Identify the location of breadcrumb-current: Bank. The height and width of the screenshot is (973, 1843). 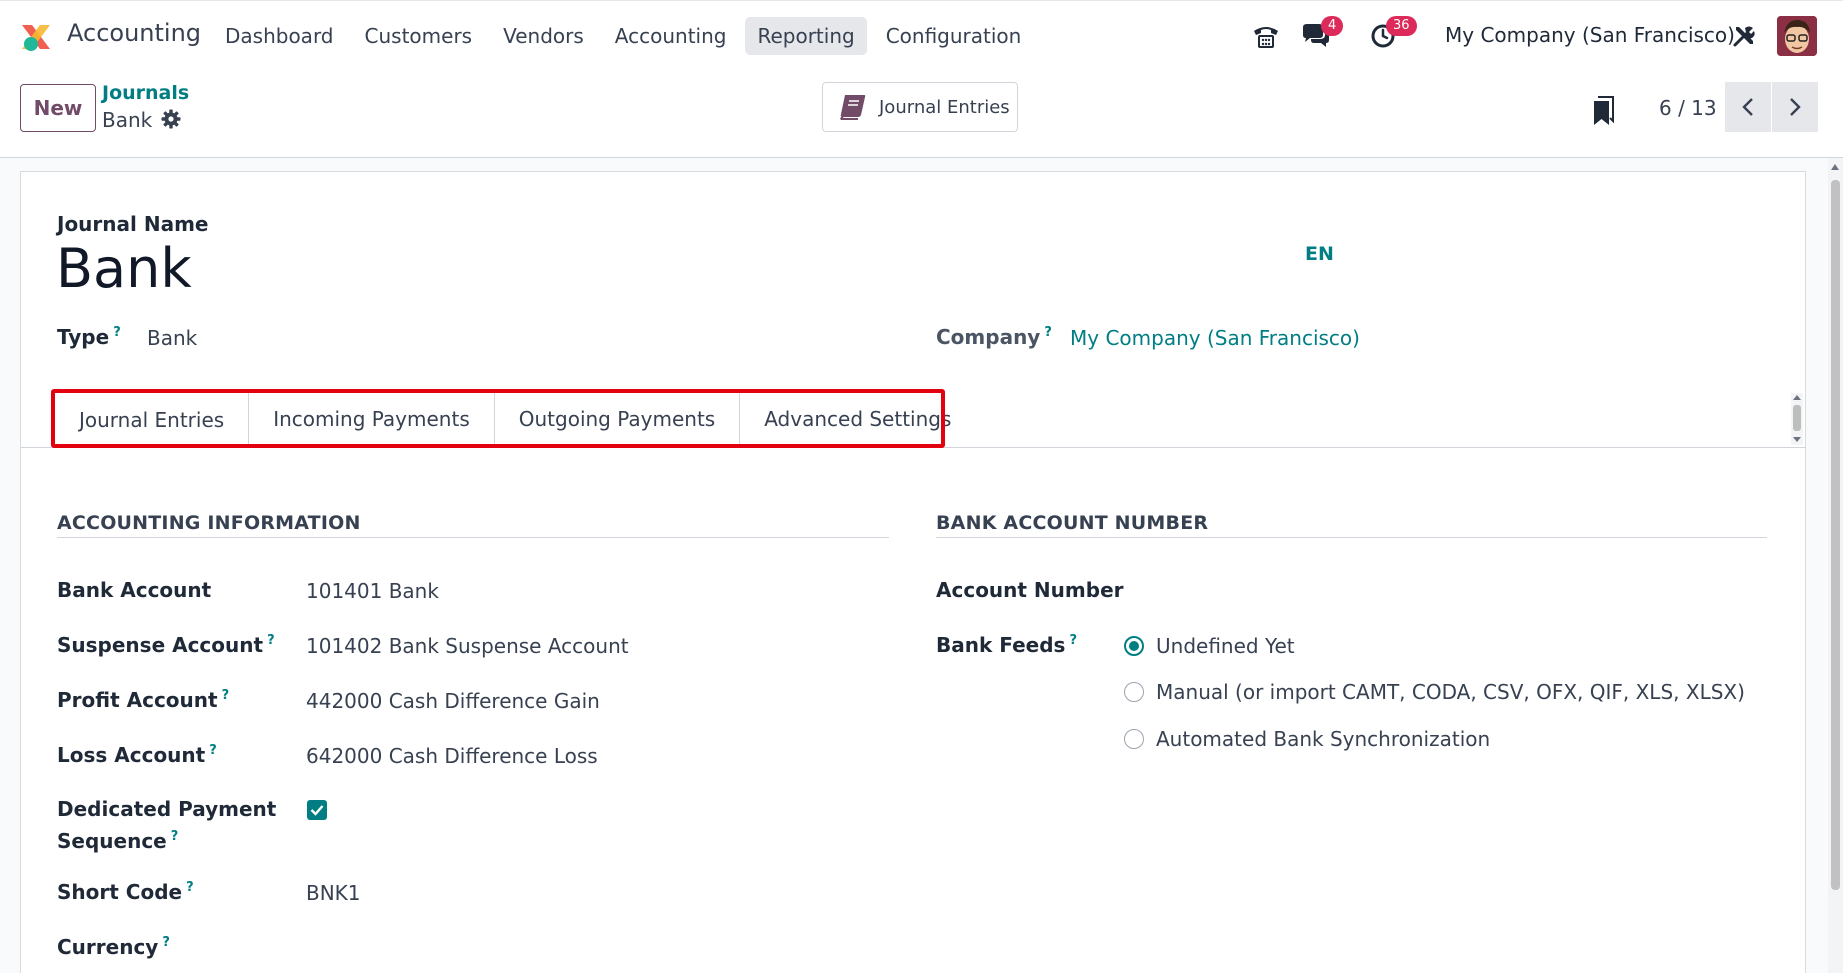
(127, 120).